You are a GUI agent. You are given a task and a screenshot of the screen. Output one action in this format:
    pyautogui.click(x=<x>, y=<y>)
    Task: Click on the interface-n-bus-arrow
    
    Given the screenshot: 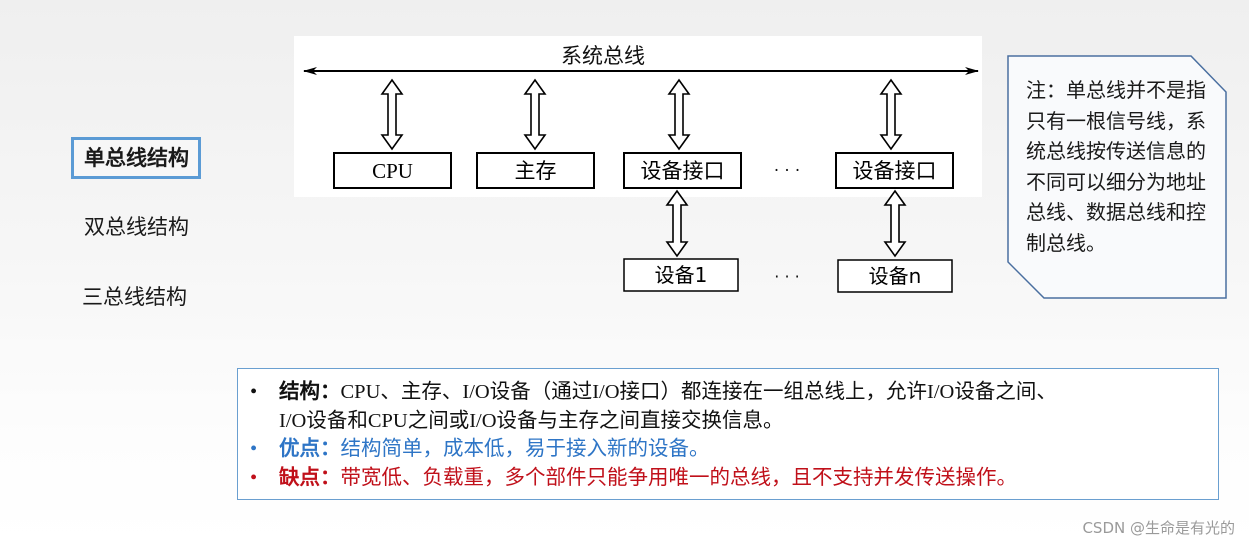 What is the action you would take?
    pyautogui.click(x=891, y=114)
    